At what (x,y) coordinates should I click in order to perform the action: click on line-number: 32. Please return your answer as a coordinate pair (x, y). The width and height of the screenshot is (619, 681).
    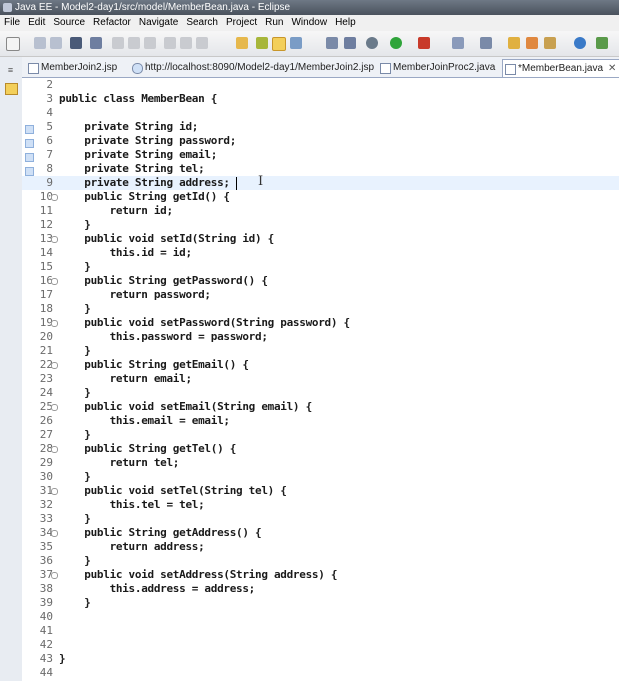
    Looking at the image, I should click on (46, 504).